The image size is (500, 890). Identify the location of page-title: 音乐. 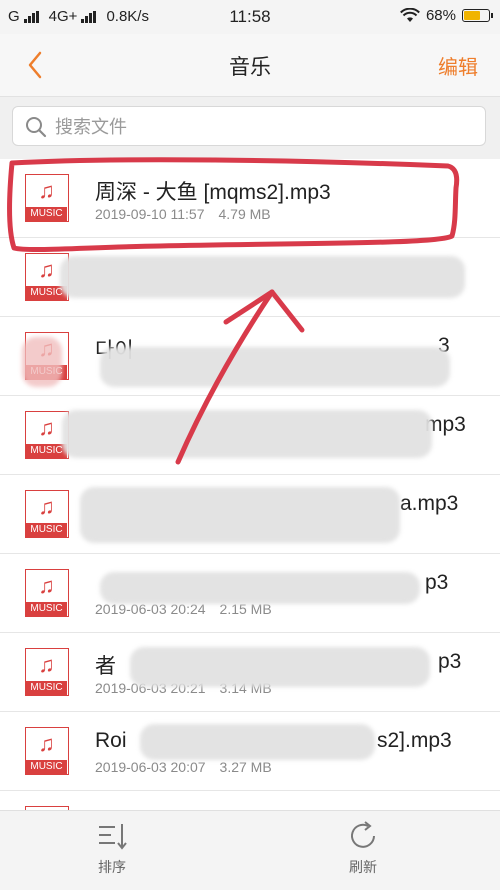
(250, 67).